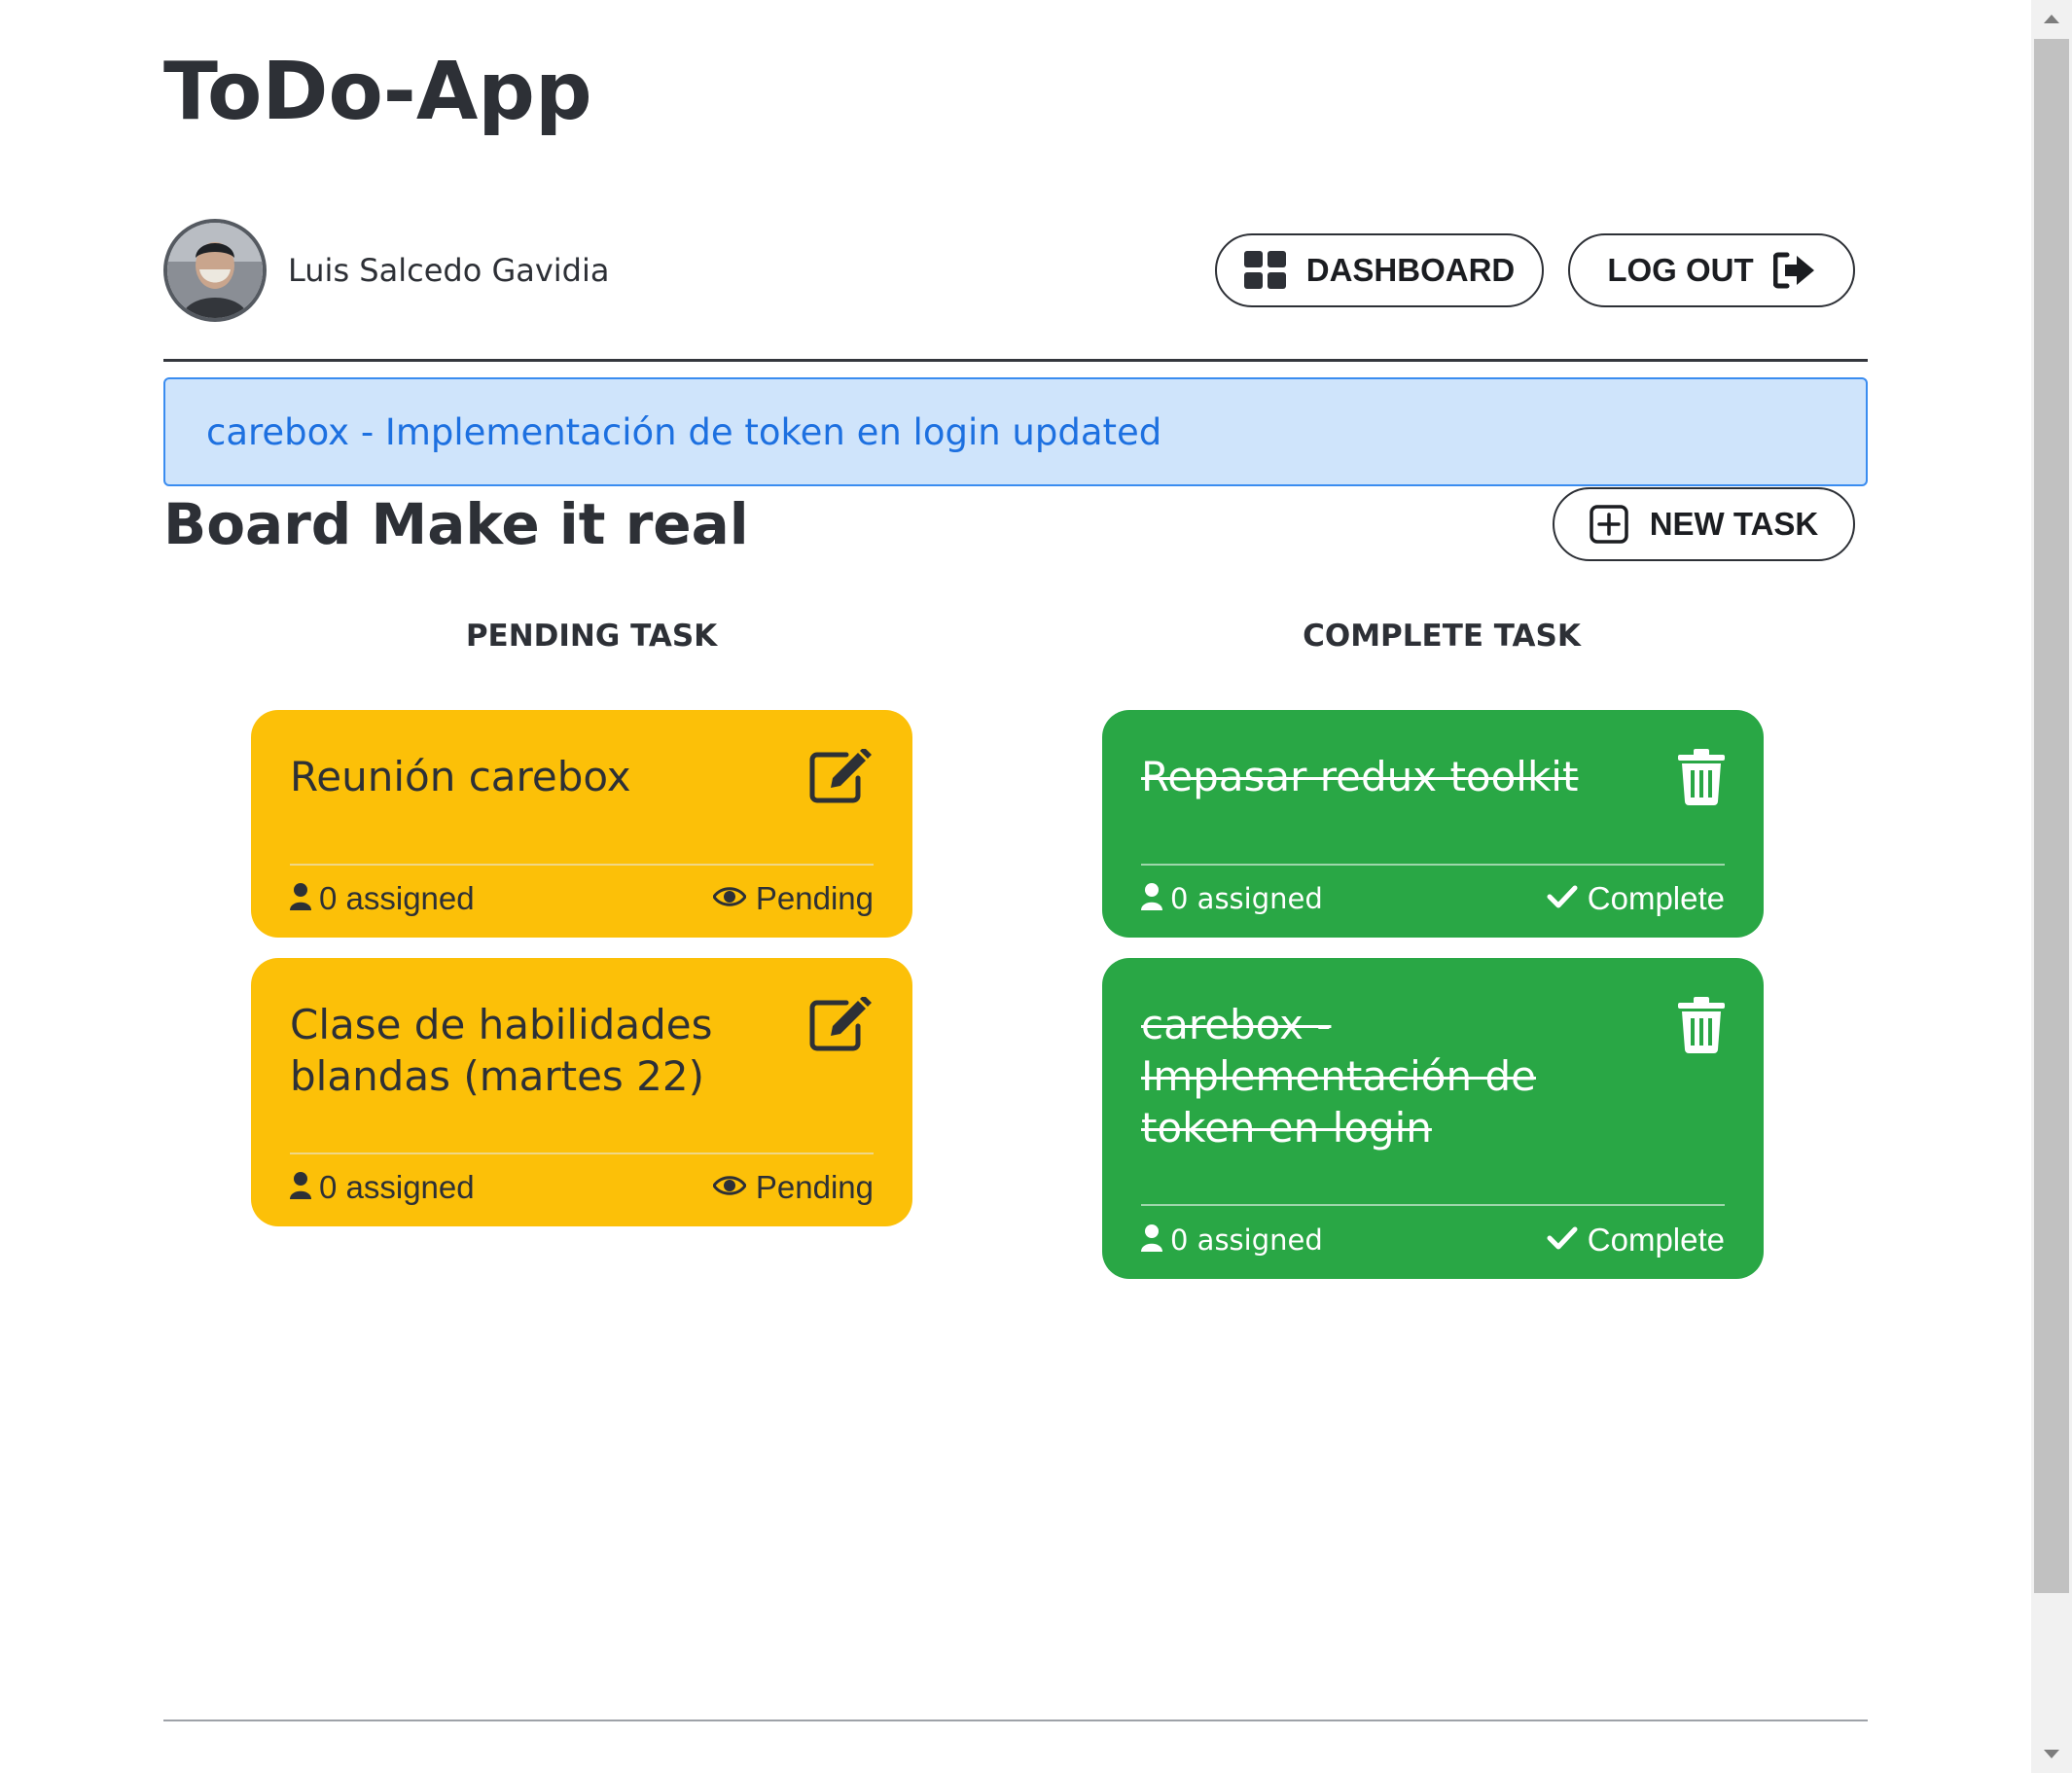 This screenshot has width=2072, height=1773. What do you see at coordinates (1794, 270) in the screenshot?
I see `sign-out-icon` at bounding box center [1794, 270].